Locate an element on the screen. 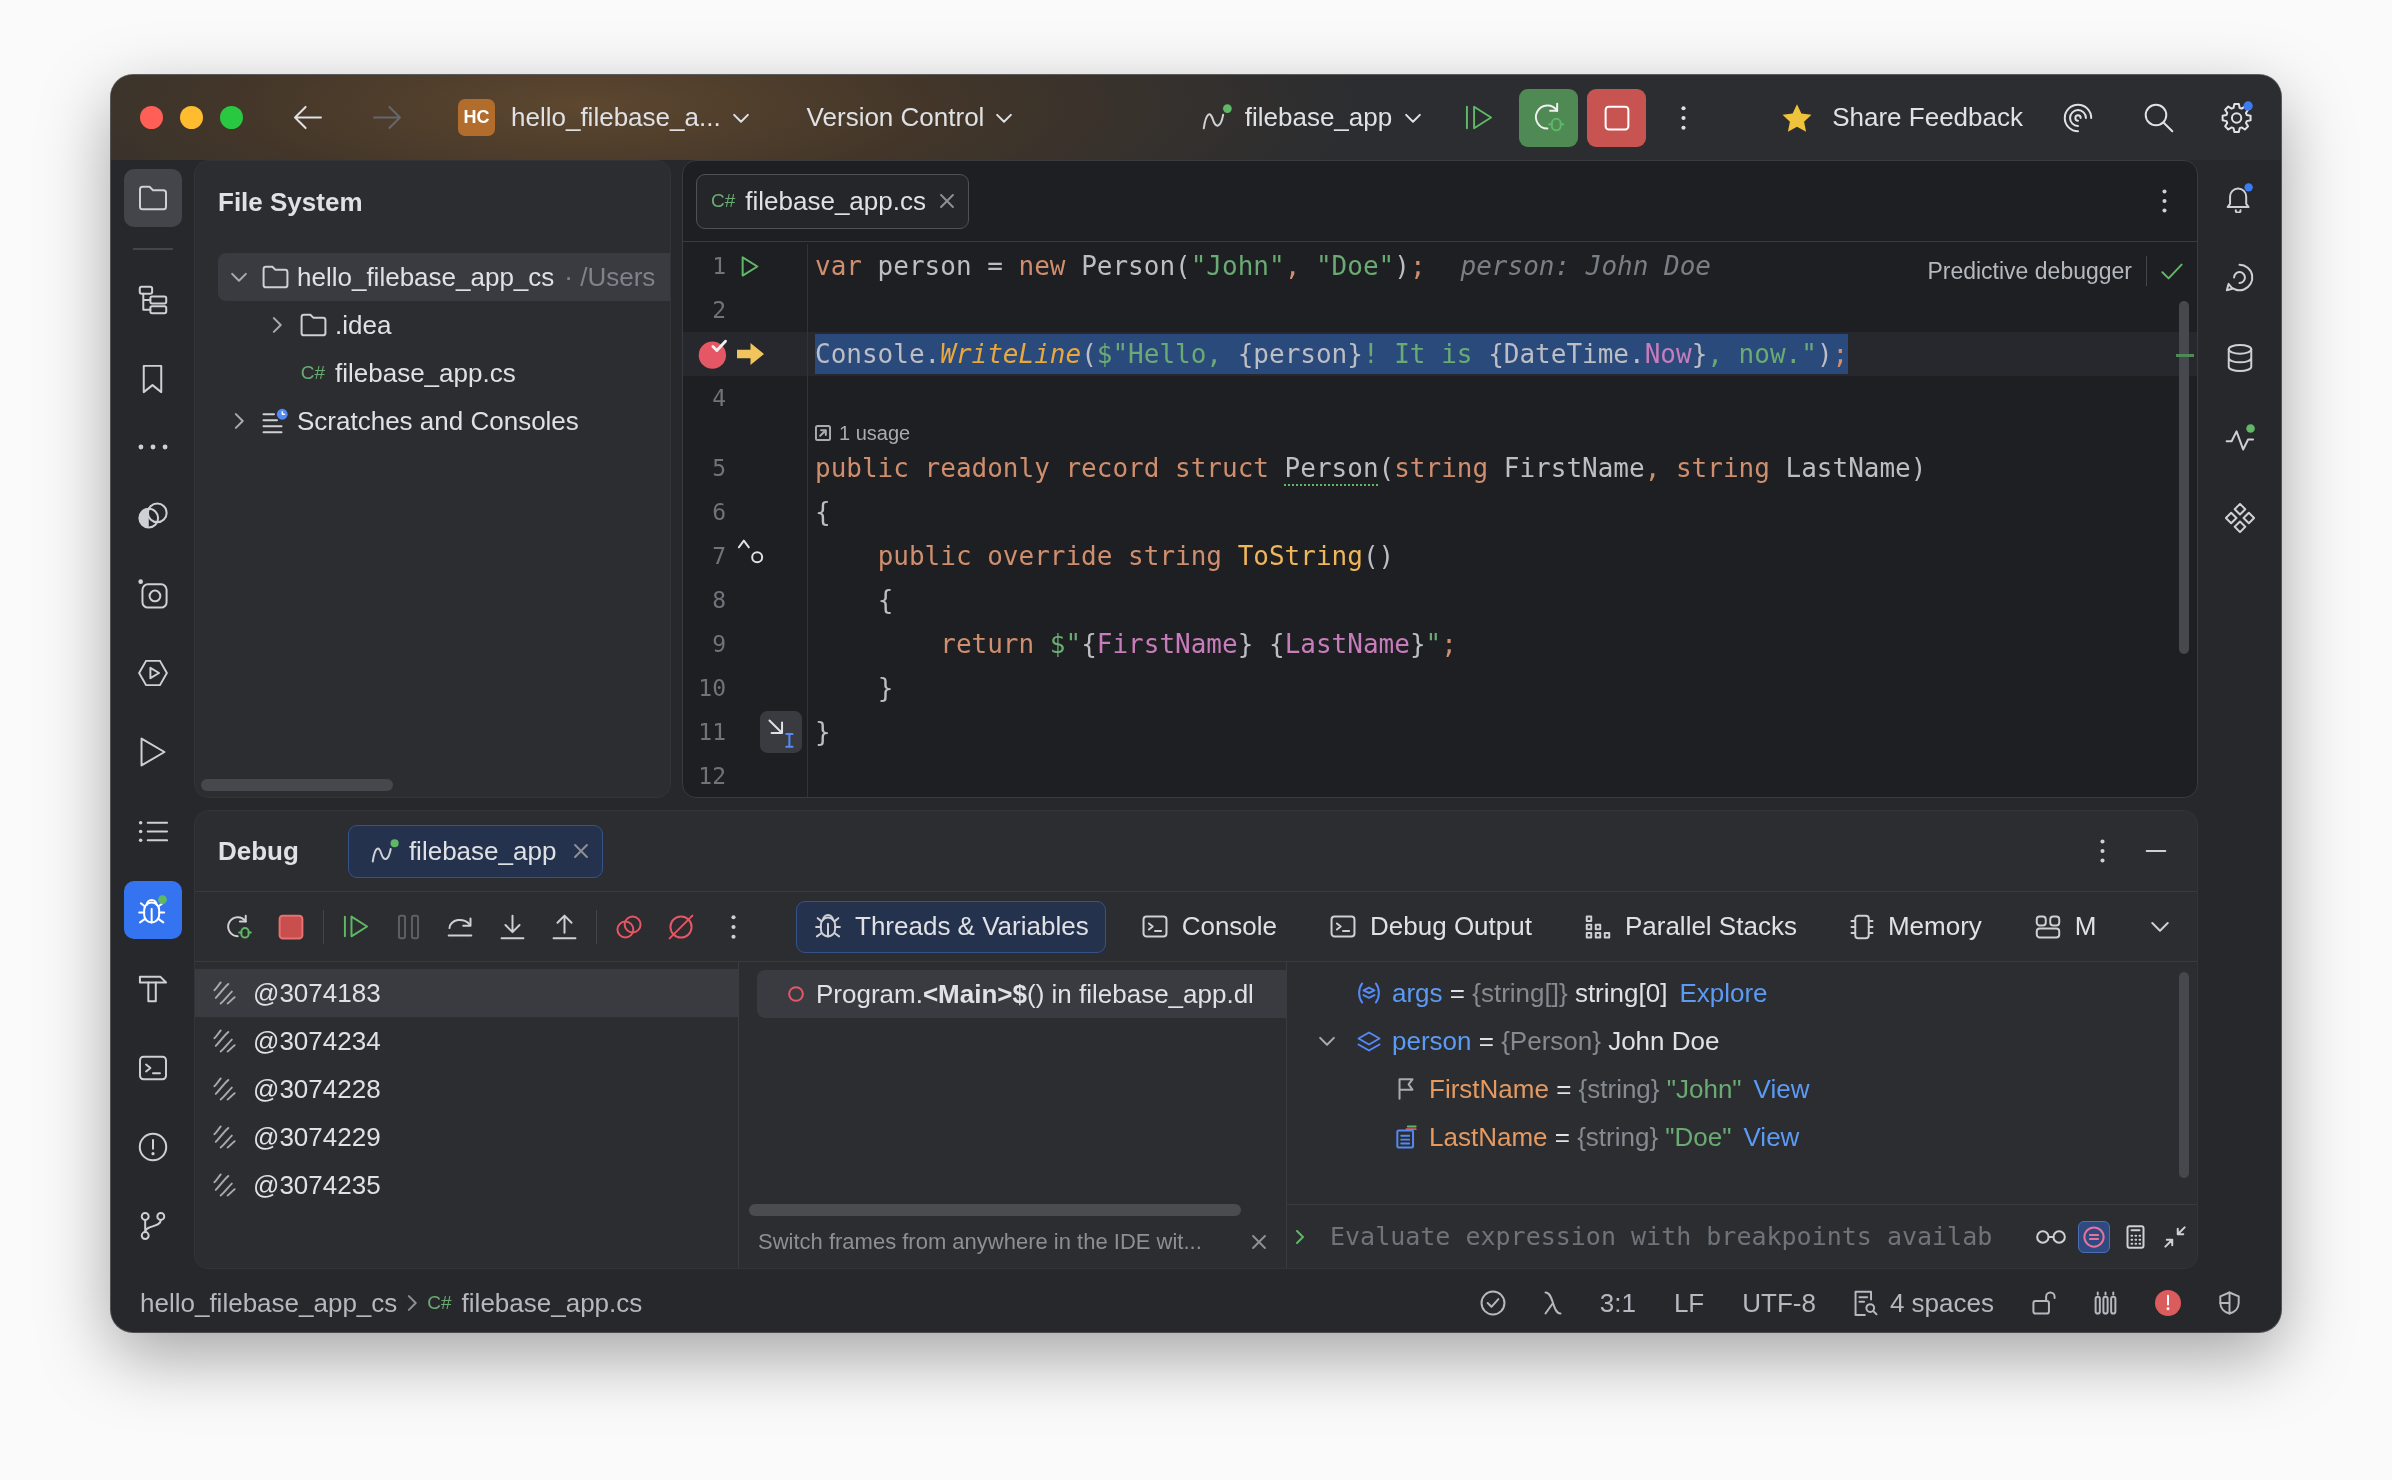 The height and width of the screenshot is (1480, 2392). lock-open-icon is located at coordinates (2044, 1303).